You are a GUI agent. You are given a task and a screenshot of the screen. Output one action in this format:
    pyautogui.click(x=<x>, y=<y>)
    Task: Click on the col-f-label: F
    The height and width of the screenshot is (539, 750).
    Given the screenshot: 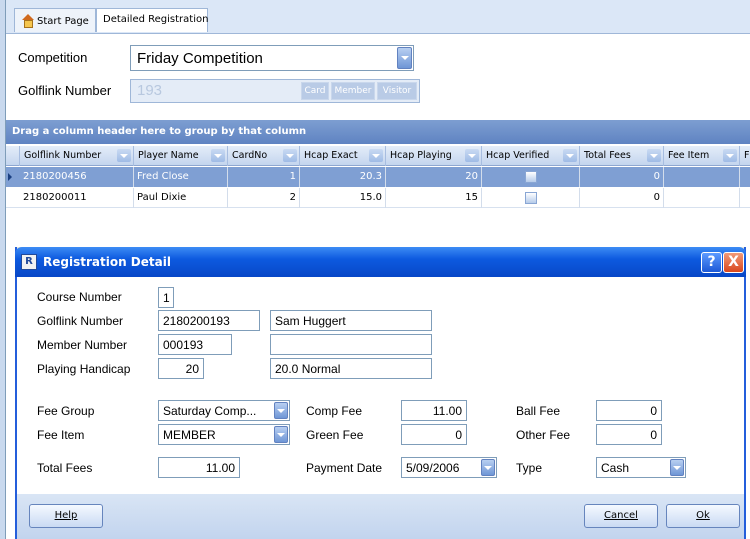 What is the action you would take?
    pyautogui.click(x=747, y=155)
    